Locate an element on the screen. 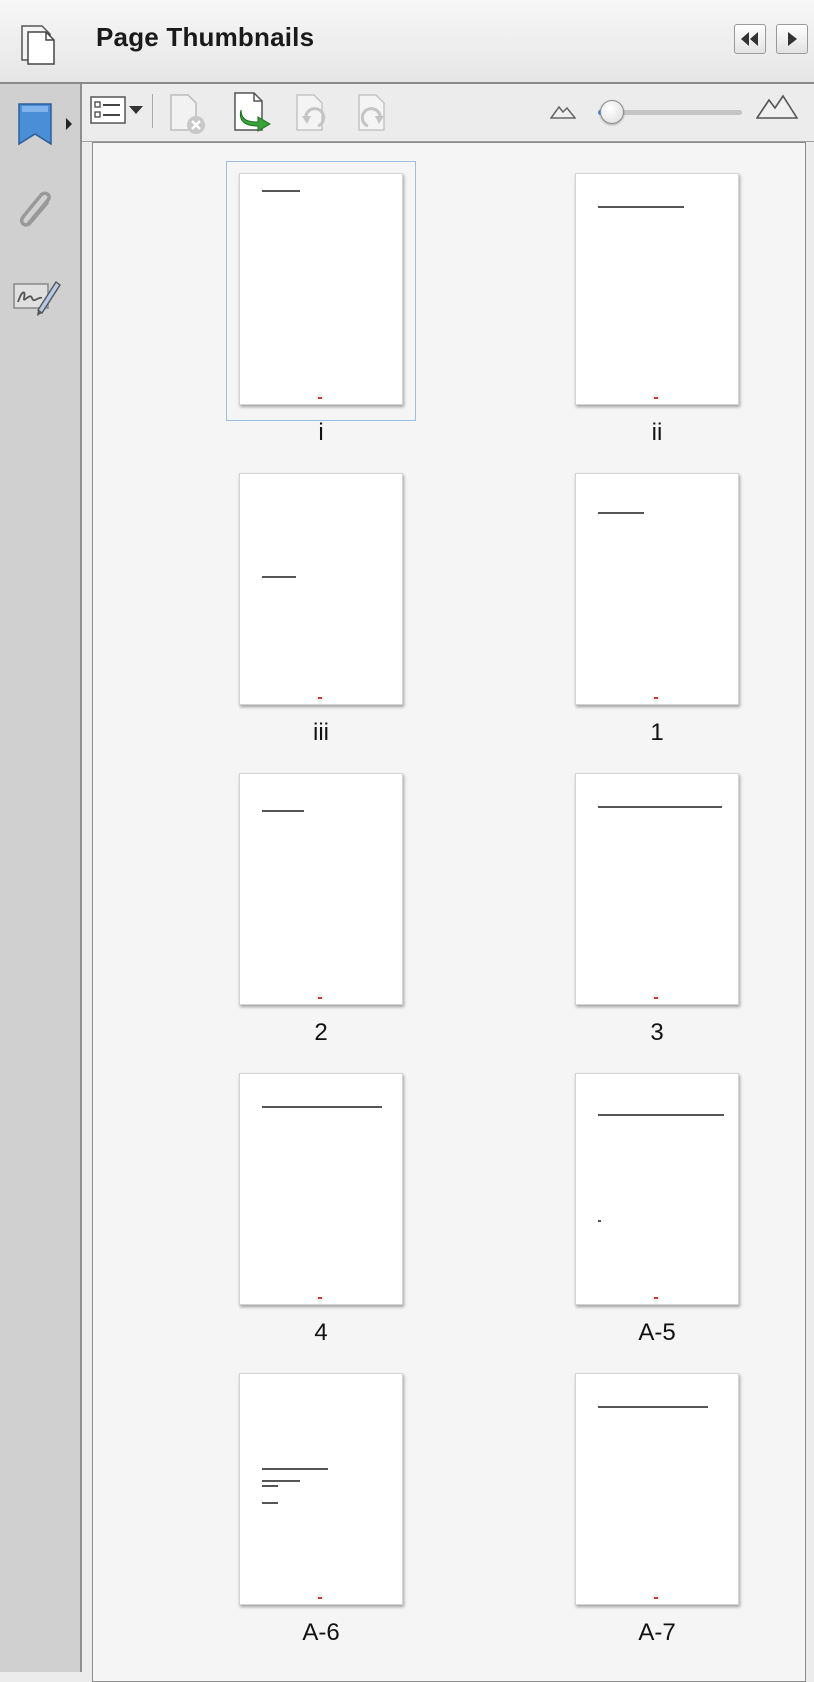 The width and height of the screenshot is (814, 1682). thumbnail-label: A-6 is located at coordinates (321, 1632).